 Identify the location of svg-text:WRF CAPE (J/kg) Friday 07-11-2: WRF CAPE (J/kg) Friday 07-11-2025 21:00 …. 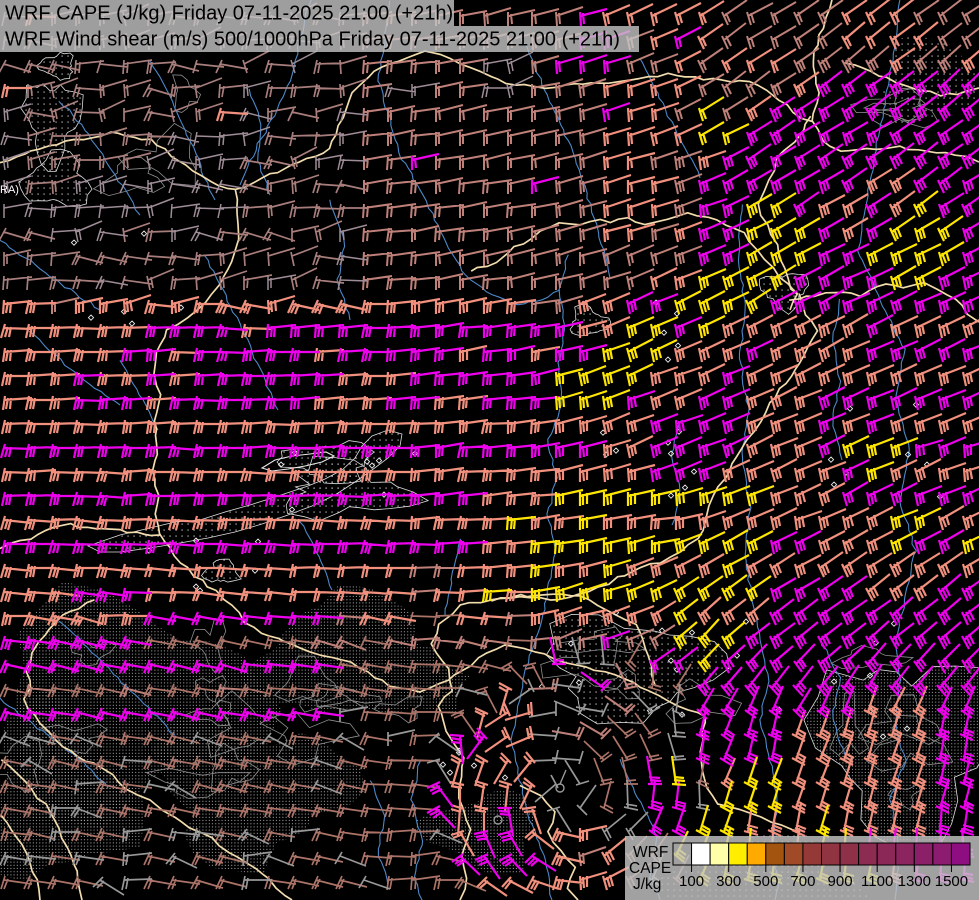
(229, 14).